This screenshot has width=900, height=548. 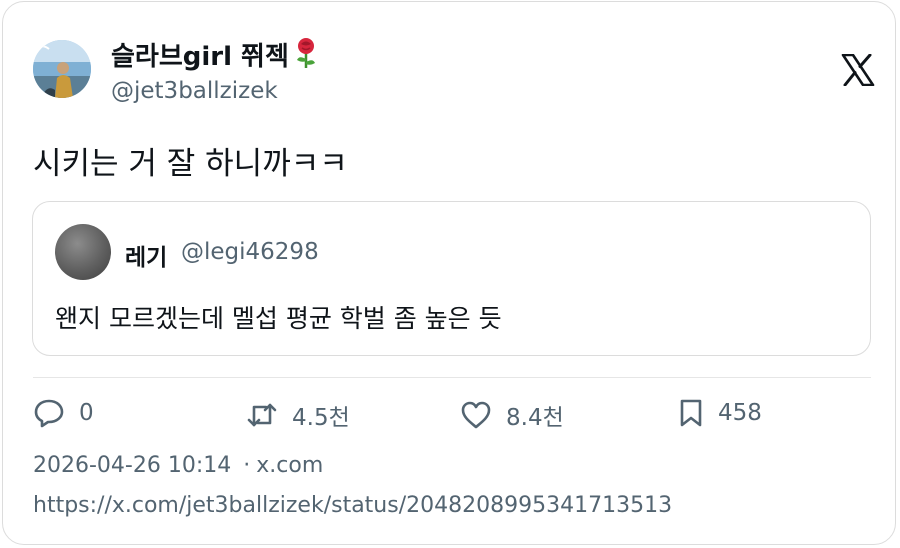 I want to click on quoted-tweet-text: 왠지 모르겠는데 멜섭 평균 학벌 좀 높은 듯, so click(x=278, y=318).